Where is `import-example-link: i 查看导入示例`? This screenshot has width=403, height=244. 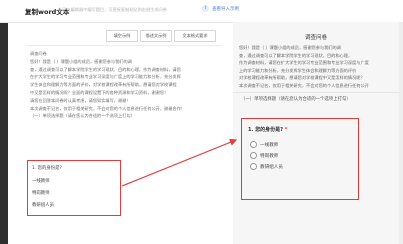
import-example-link: i 查看导入示例 is located at coordinates (220, 8).